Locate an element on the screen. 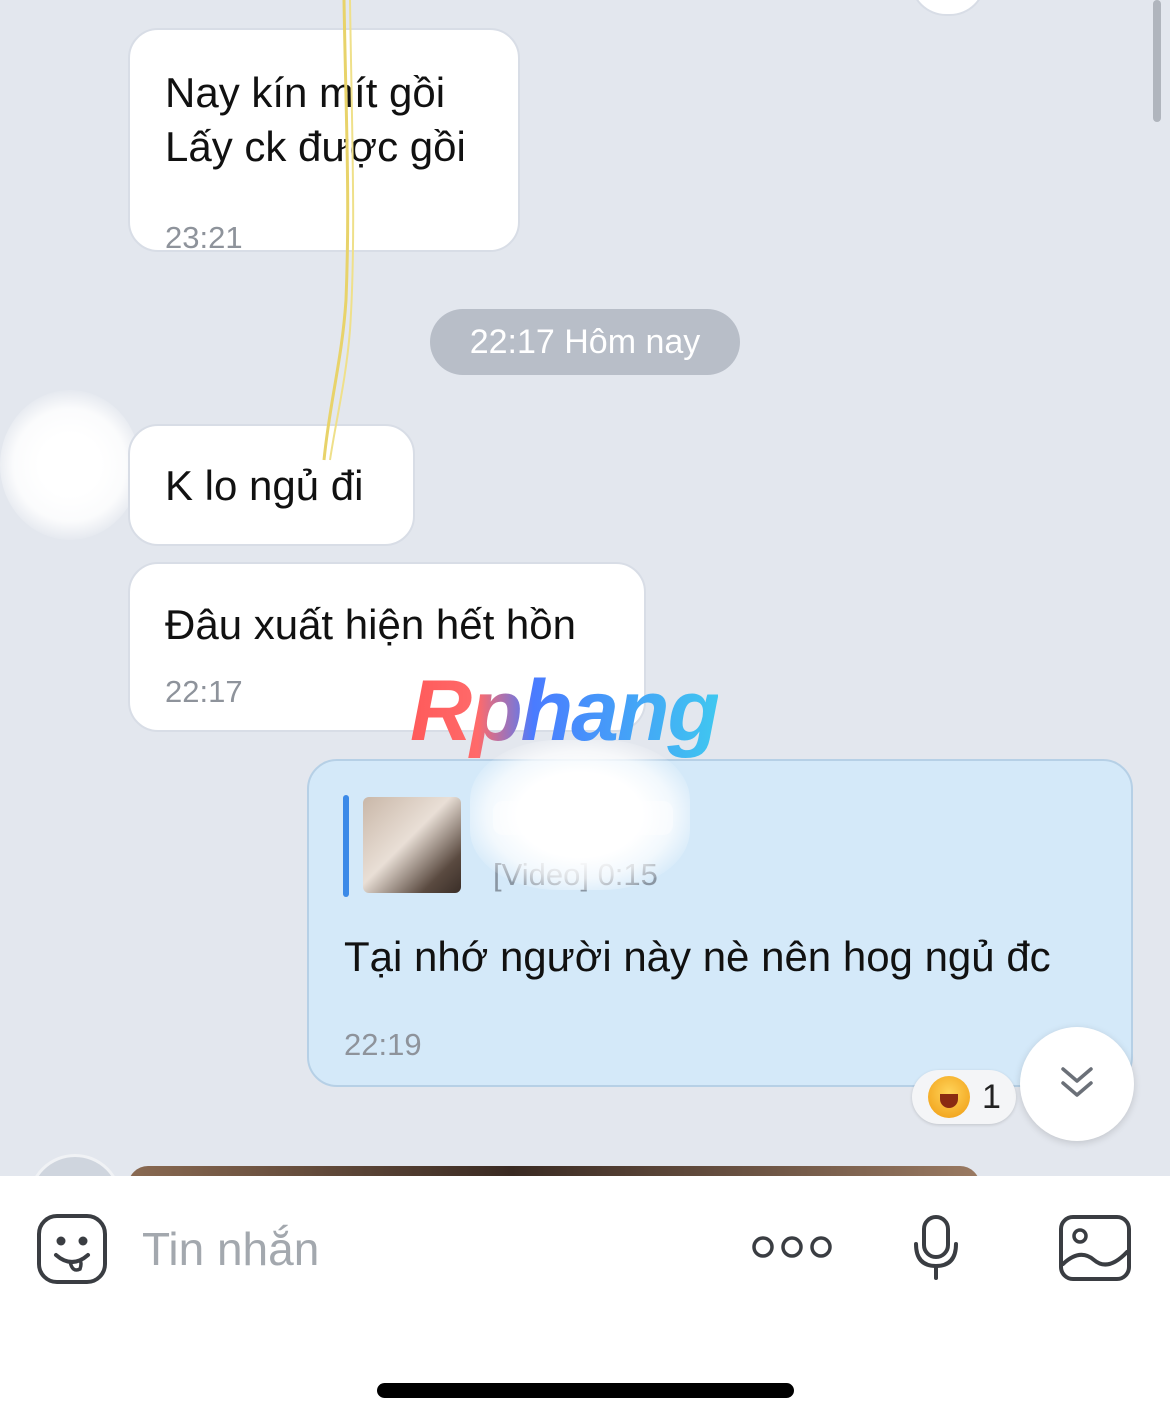  message-text: Nay kín mít gồi Lấy ck được gồi is located at coordinates (315, 119).